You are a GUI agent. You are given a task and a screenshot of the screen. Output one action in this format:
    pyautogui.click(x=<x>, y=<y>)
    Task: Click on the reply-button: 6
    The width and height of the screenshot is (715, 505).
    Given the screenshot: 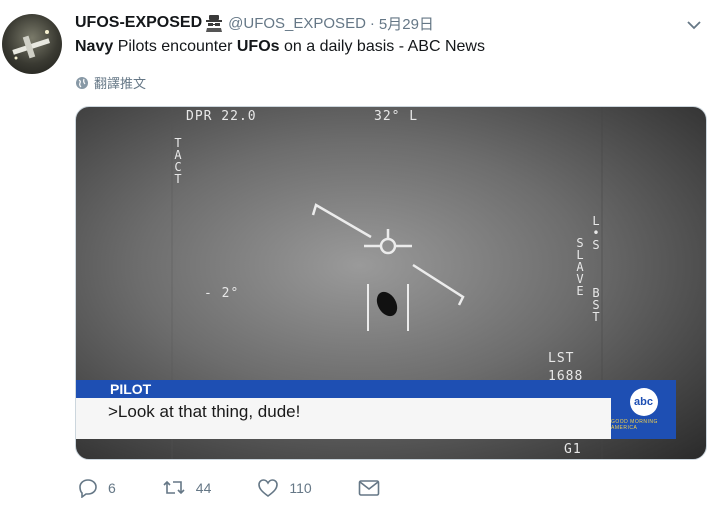 What is the action you would take?
    pyautogui.click(x=97, y=488)
    